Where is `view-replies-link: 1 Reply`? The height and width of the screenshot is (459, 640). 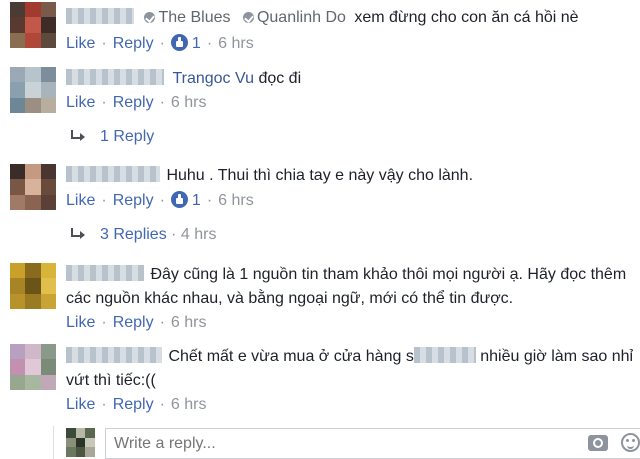 view-replies-link: 1 Reply is located at coordinates (112, 137).